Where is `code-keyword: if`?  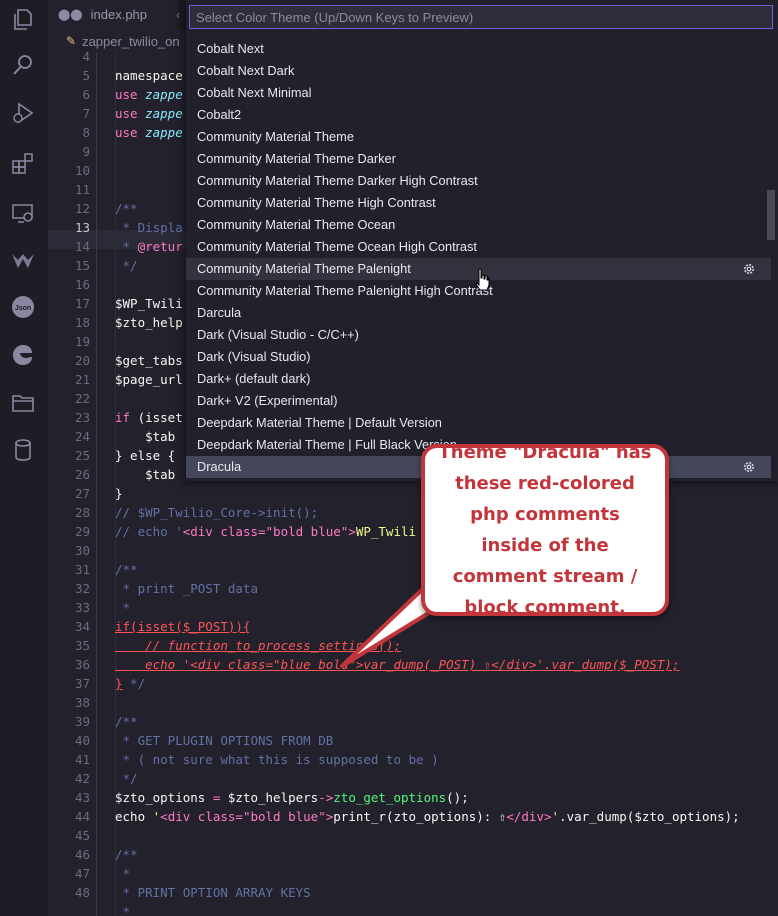
code-keyword: if is located at coordinates (126, 417).